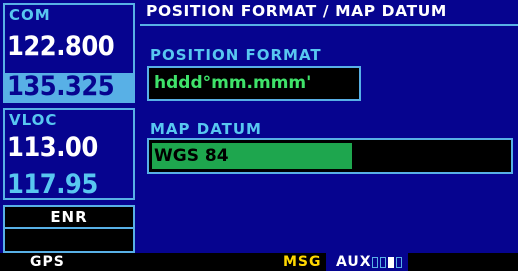 The height and width of the screenshot is (271, 518). I want to click on position-format-field: hddd°mm.mmm', so click(254, 83).